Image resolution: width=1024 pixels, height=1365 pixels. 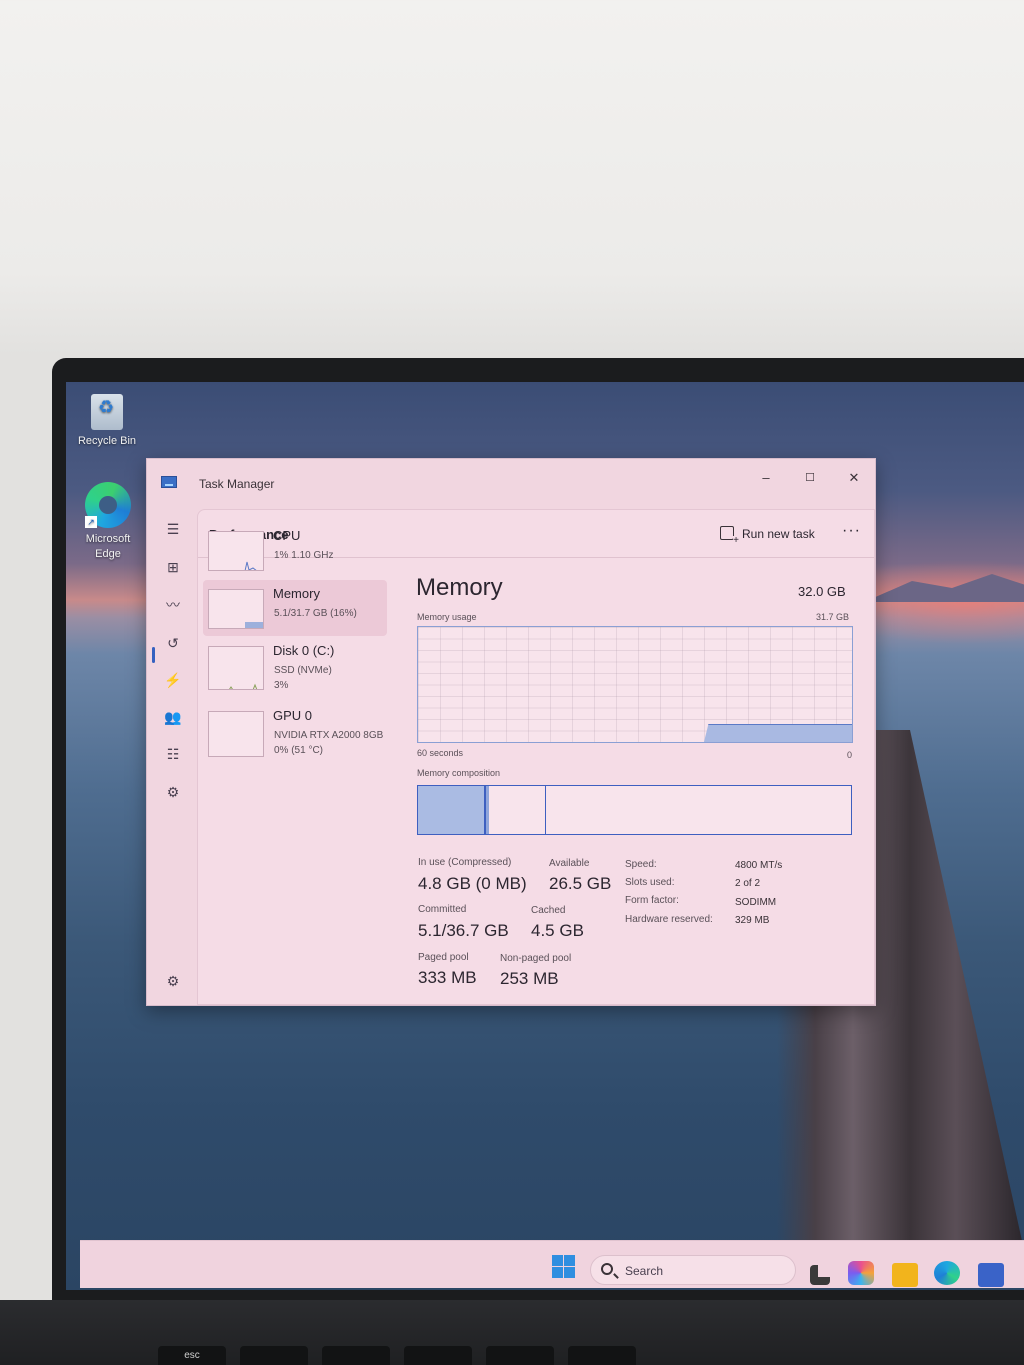 What do you see at coordinates (173, 981) in the screenshot?
I see `settings-icon: ⚙` at bounding box center [173, 981].